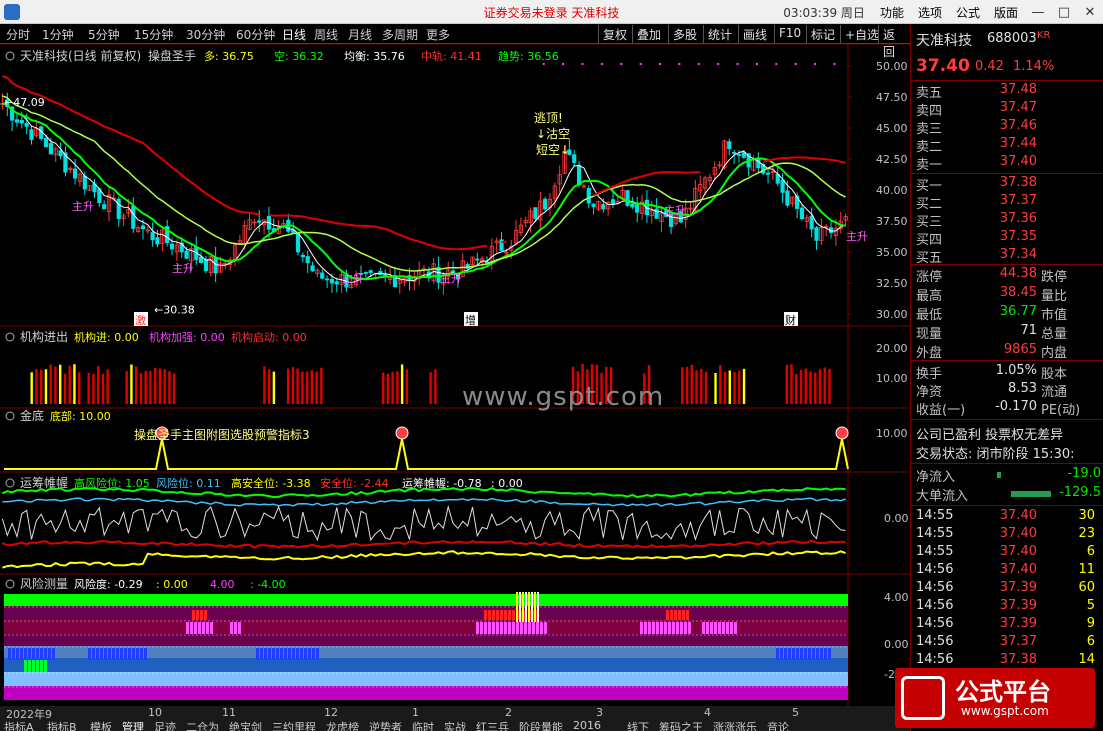  Describe the element at coordinates (968, 12) in the screenshot. I see `menu-formula: 公式` at that location.